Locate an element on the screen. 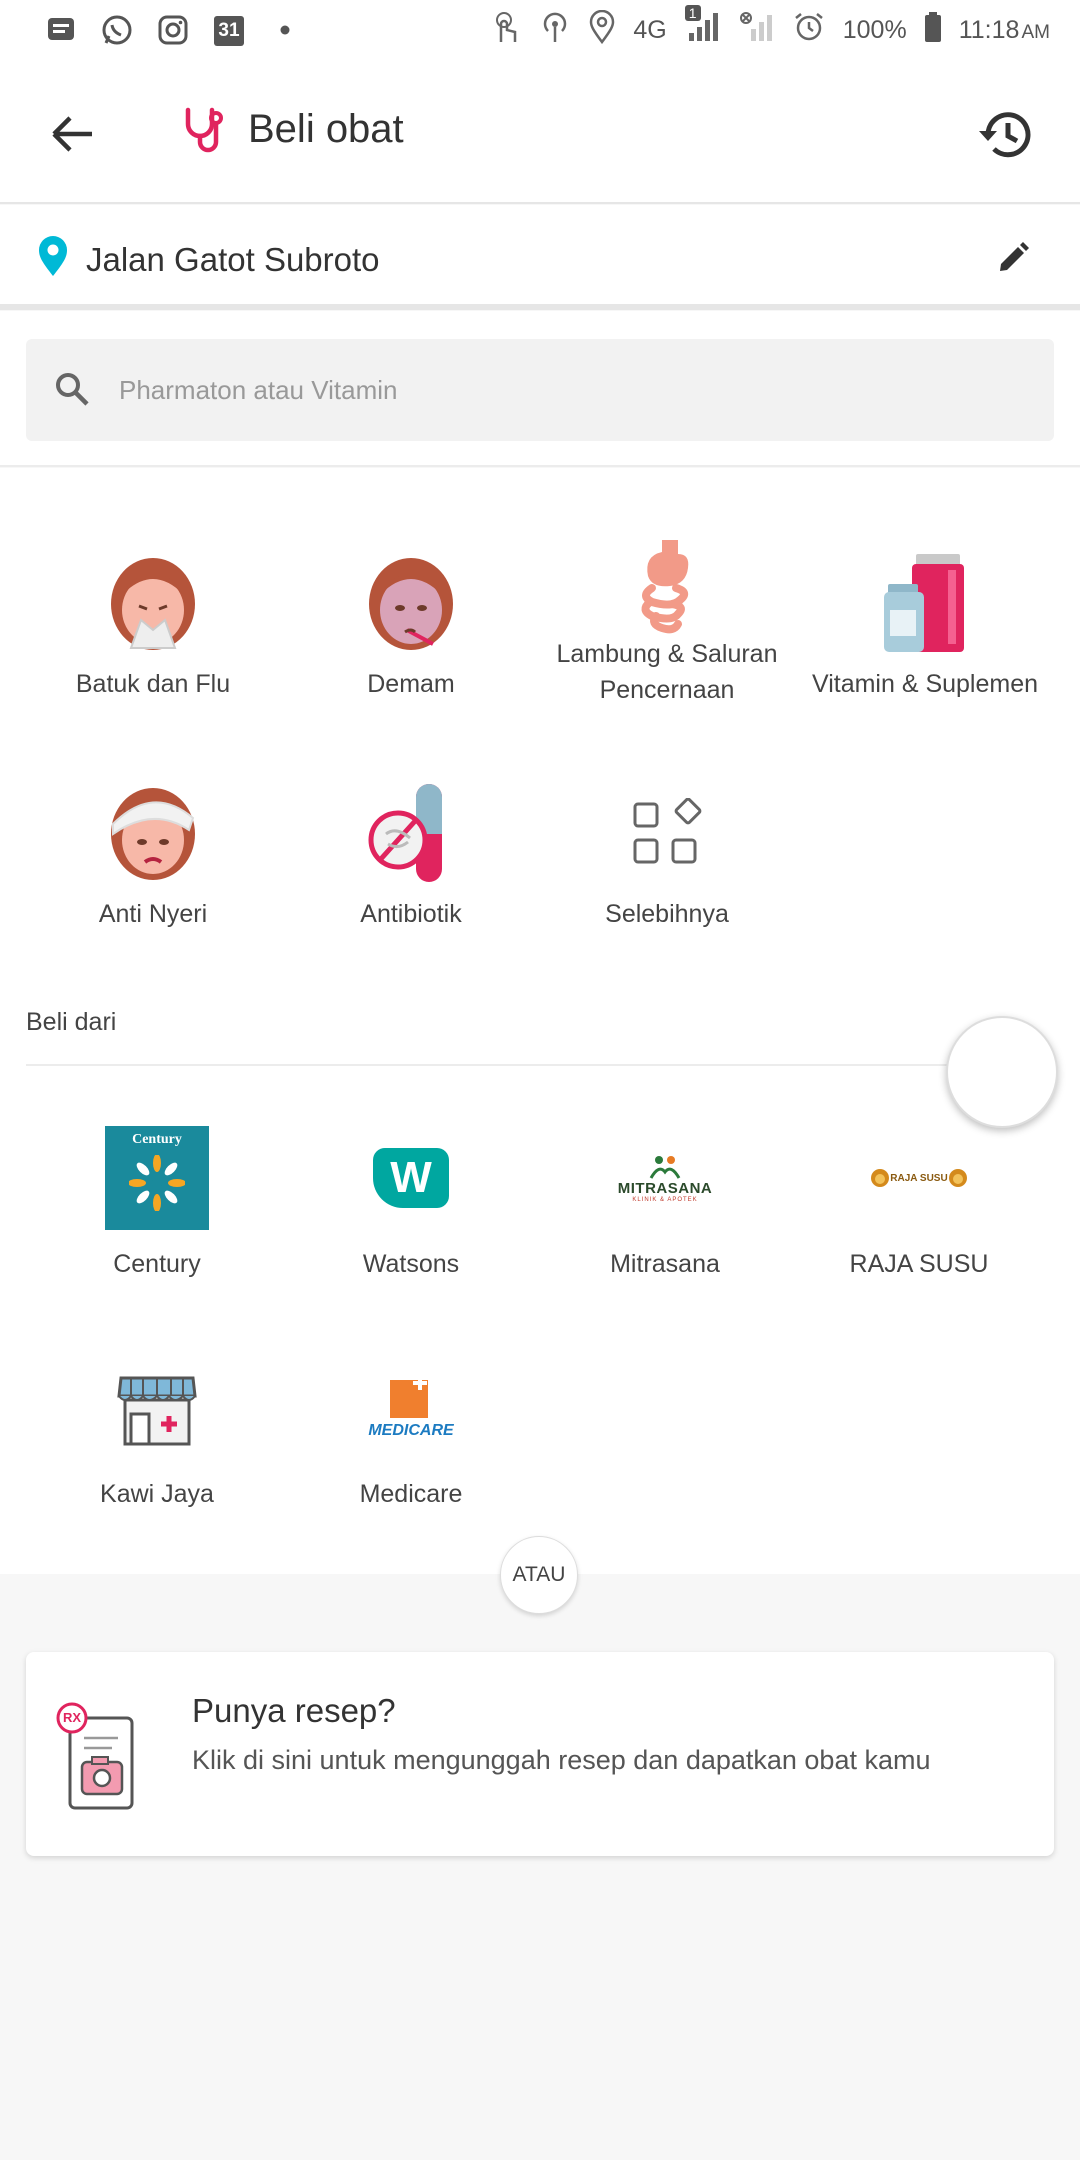 This screenshot has height=2160, width=1080. search-section: Pharmaton atau Vitamin is located at coordinates (540, 389).